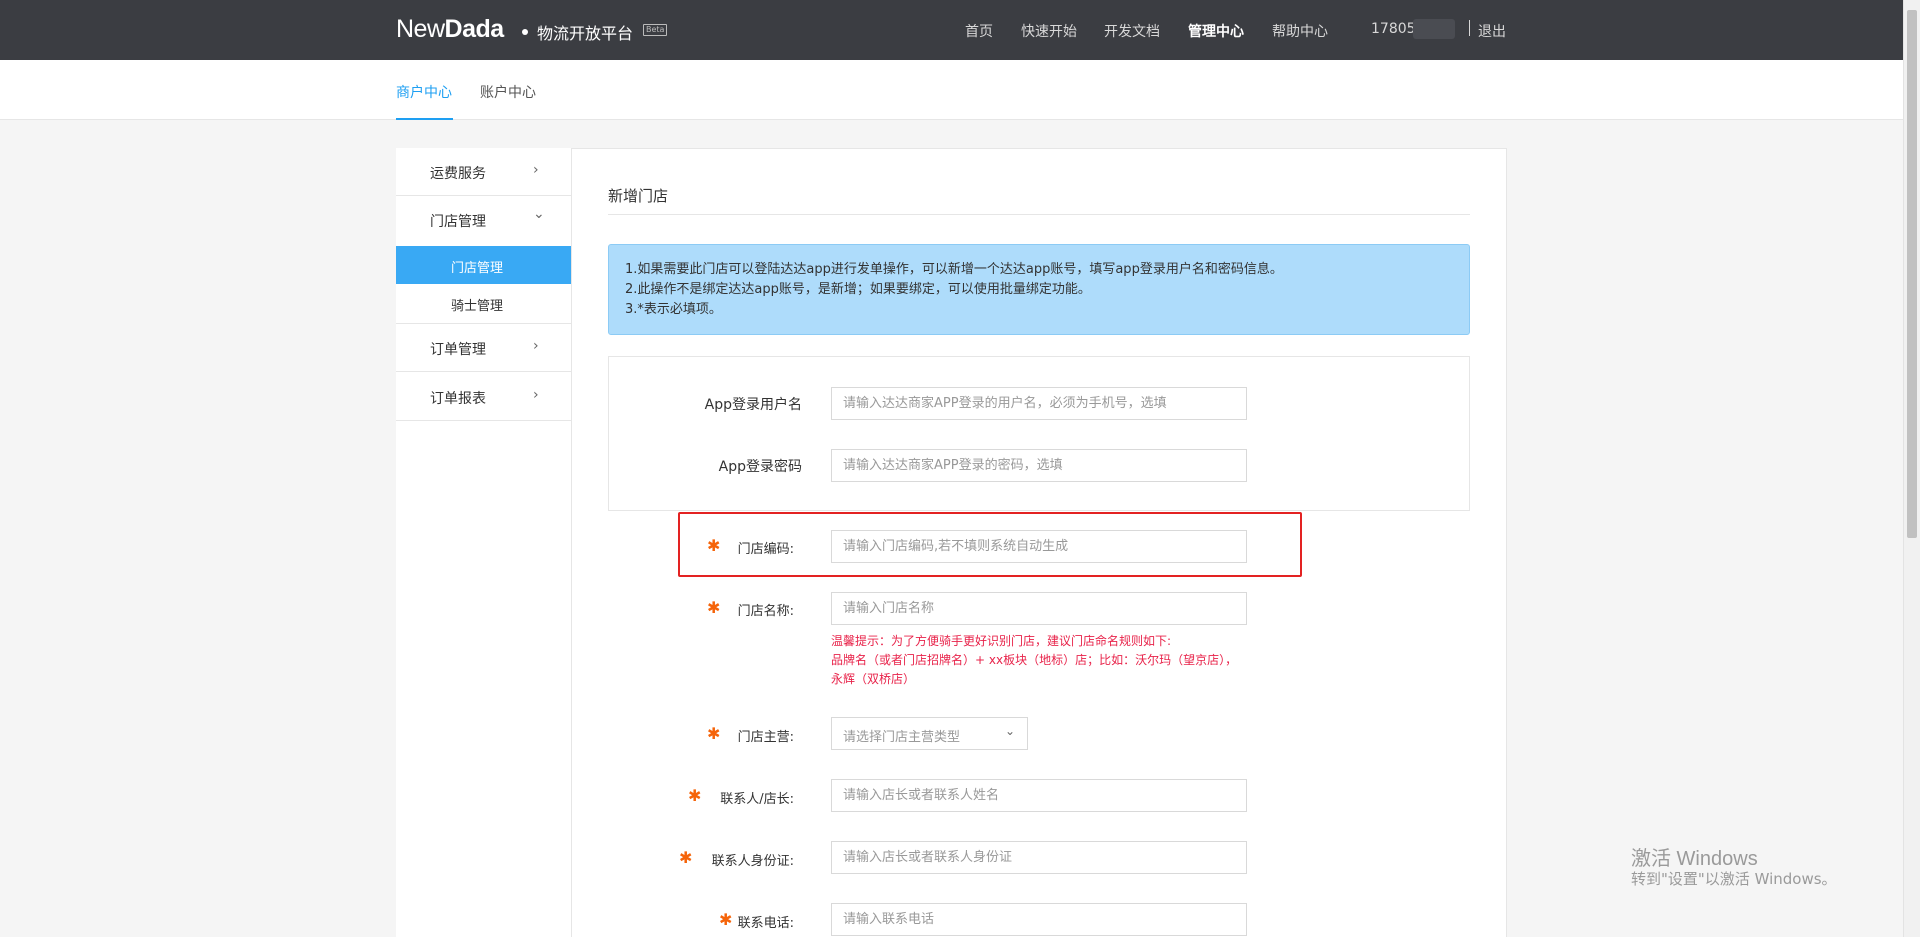 The height and width of the screenshot is (937, 1920). I want to click on beta-badge: Beta, so click(655, 30).